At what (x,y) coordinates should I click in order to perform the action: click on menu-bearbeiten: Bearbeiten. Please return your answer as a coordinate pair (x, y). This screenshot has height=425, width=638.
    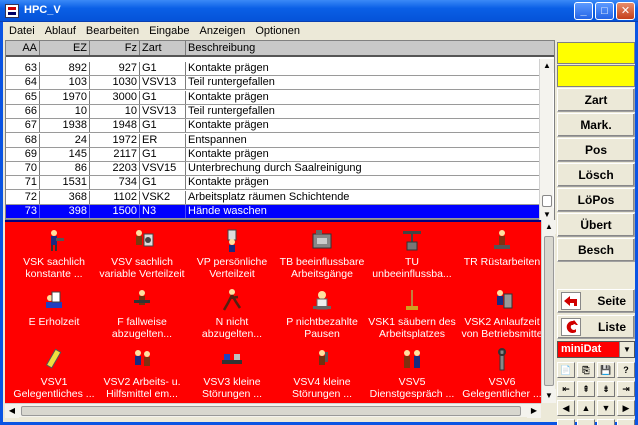
    Looking at the image, I should click on (112, 31).